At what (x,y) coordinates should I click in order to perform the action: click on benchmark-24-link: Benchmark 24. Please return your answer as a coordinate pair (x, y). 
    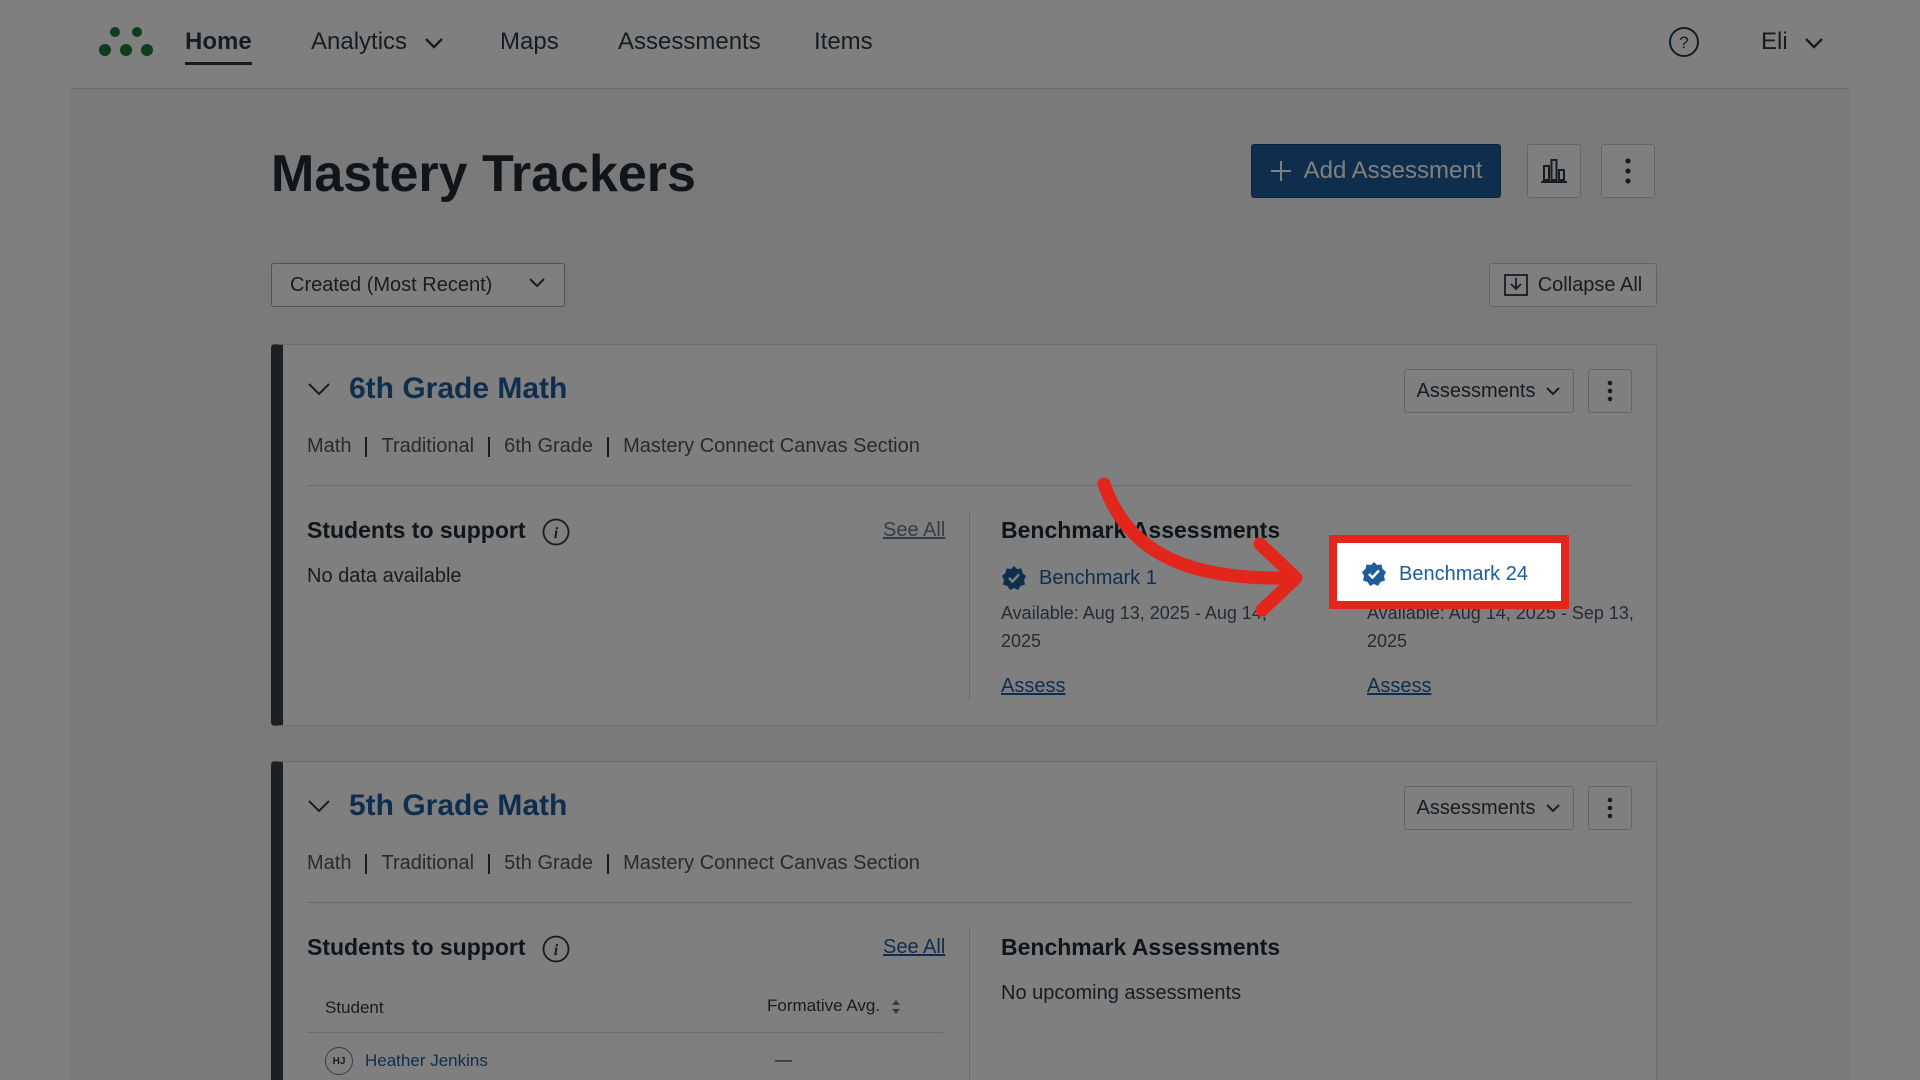
    Looking at the image, I should click on (1444, 574).